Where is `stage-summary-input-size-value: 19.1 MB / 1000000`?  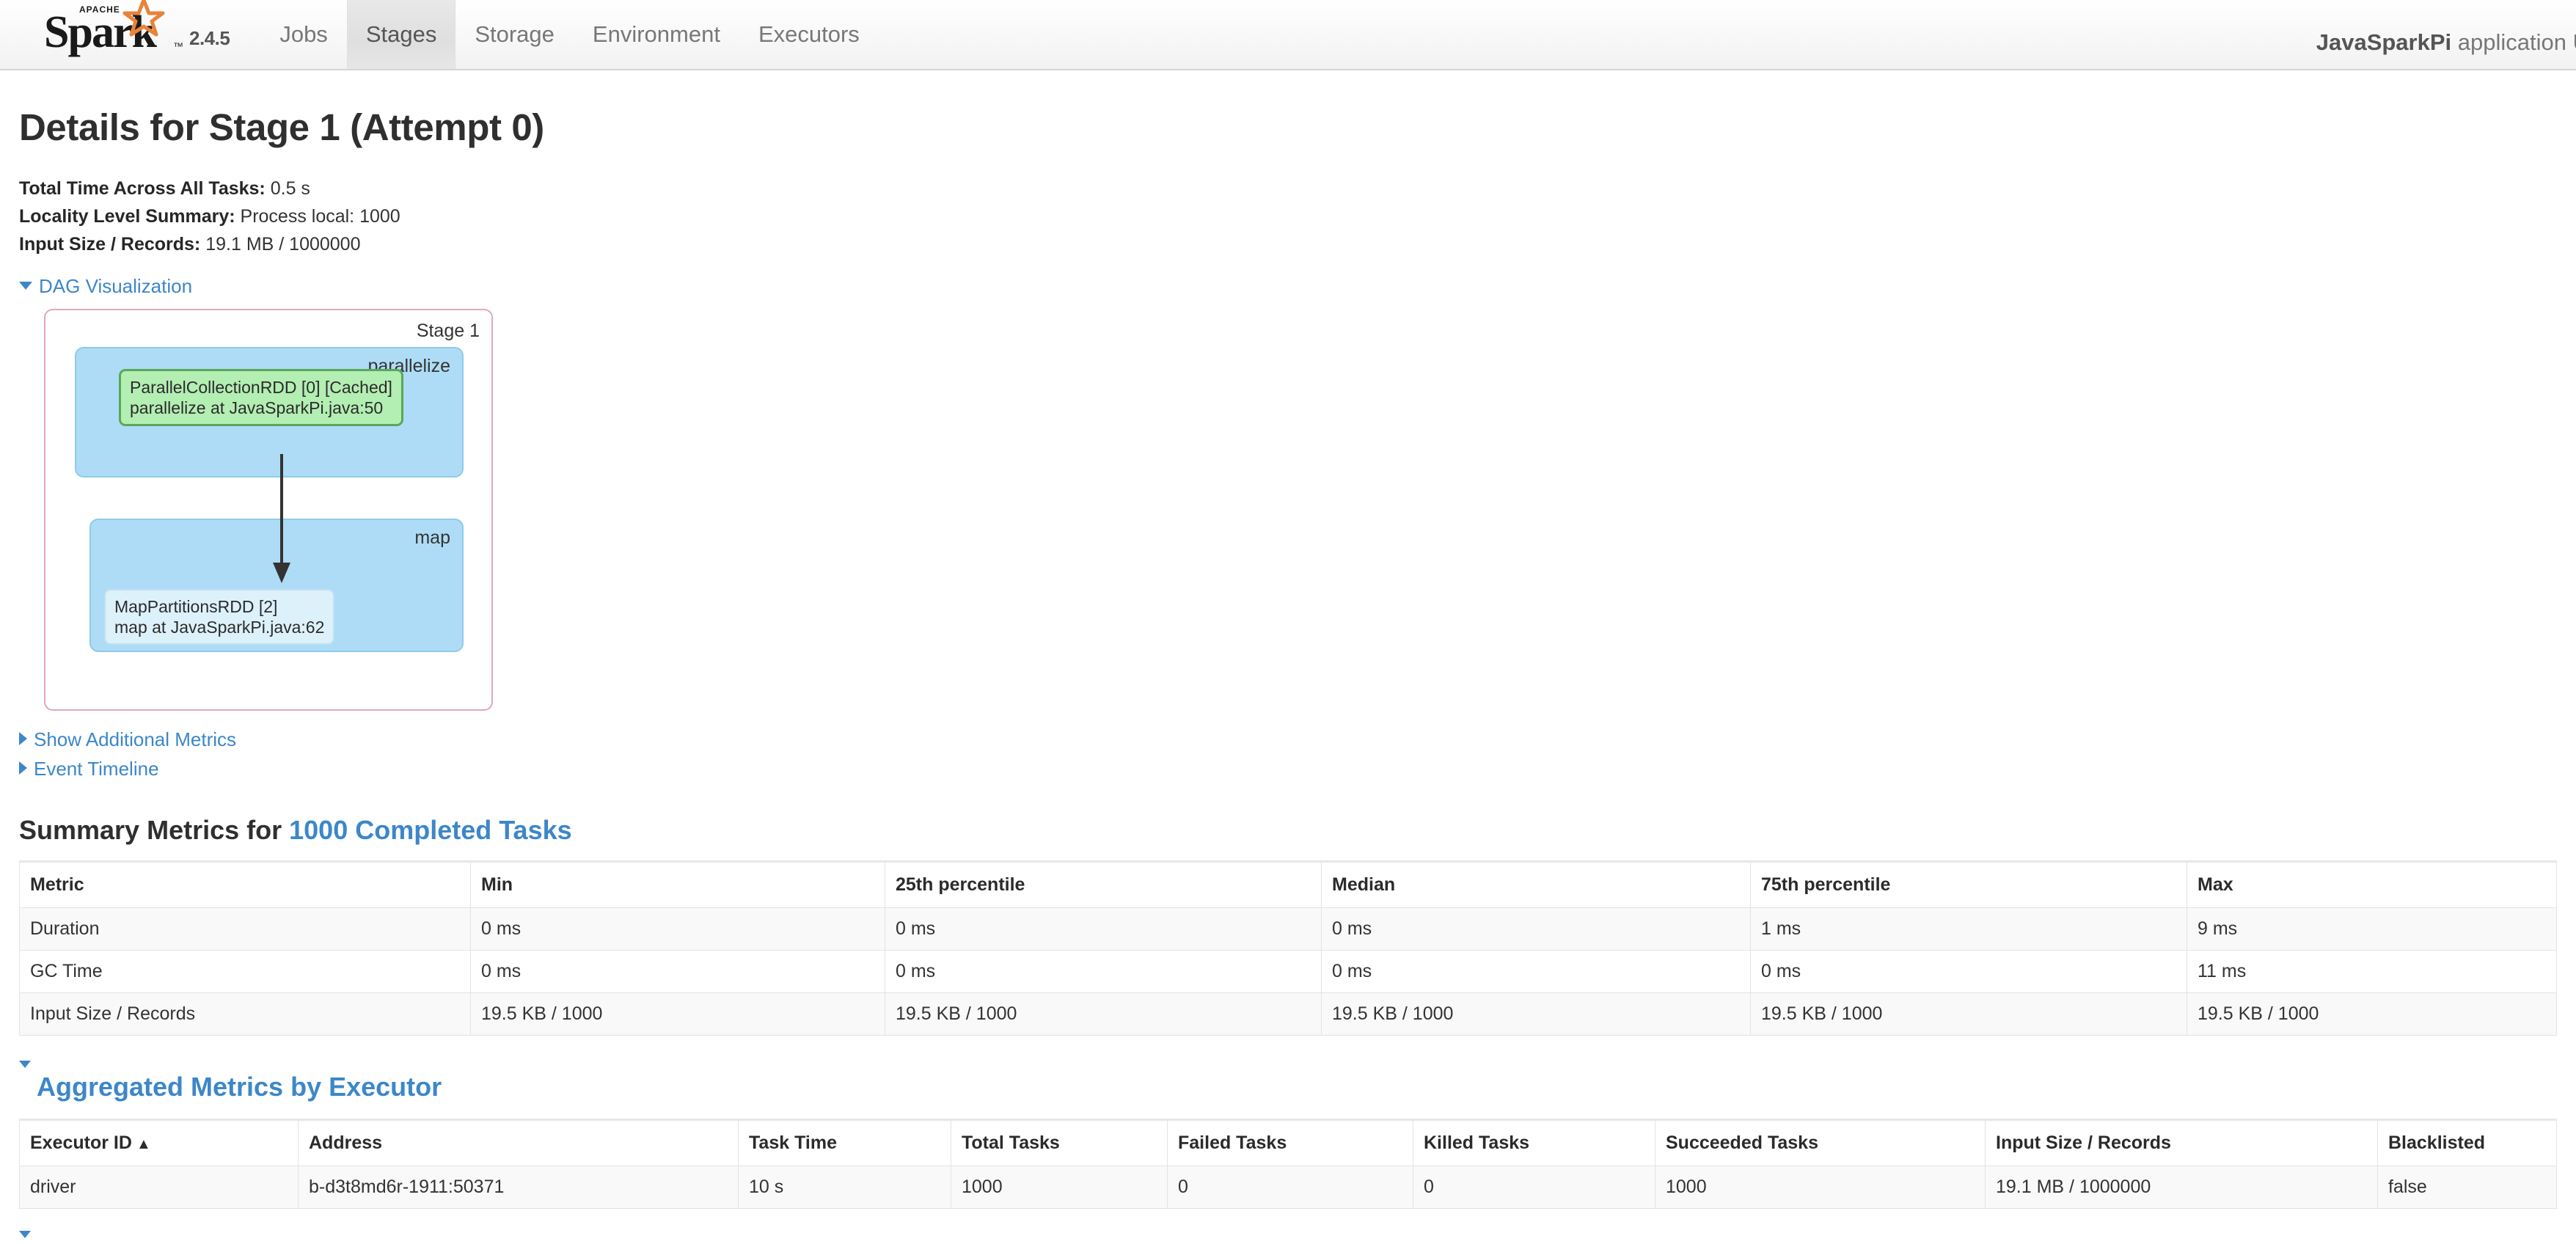 stage-summary-input-size-value: 19.1 MB / 1000000 is located at coordinates (283, 244).